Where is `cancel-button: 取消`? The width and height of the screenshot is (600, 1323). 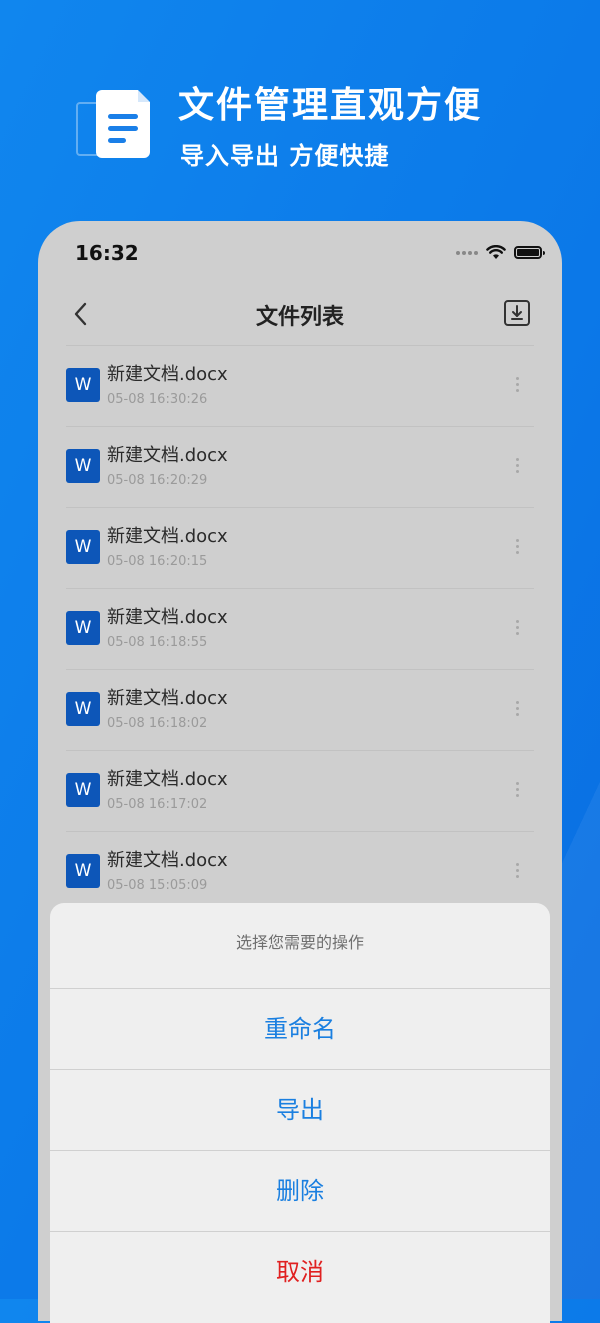
cancel-button: 取消 is located at coordinates (300, 1272).